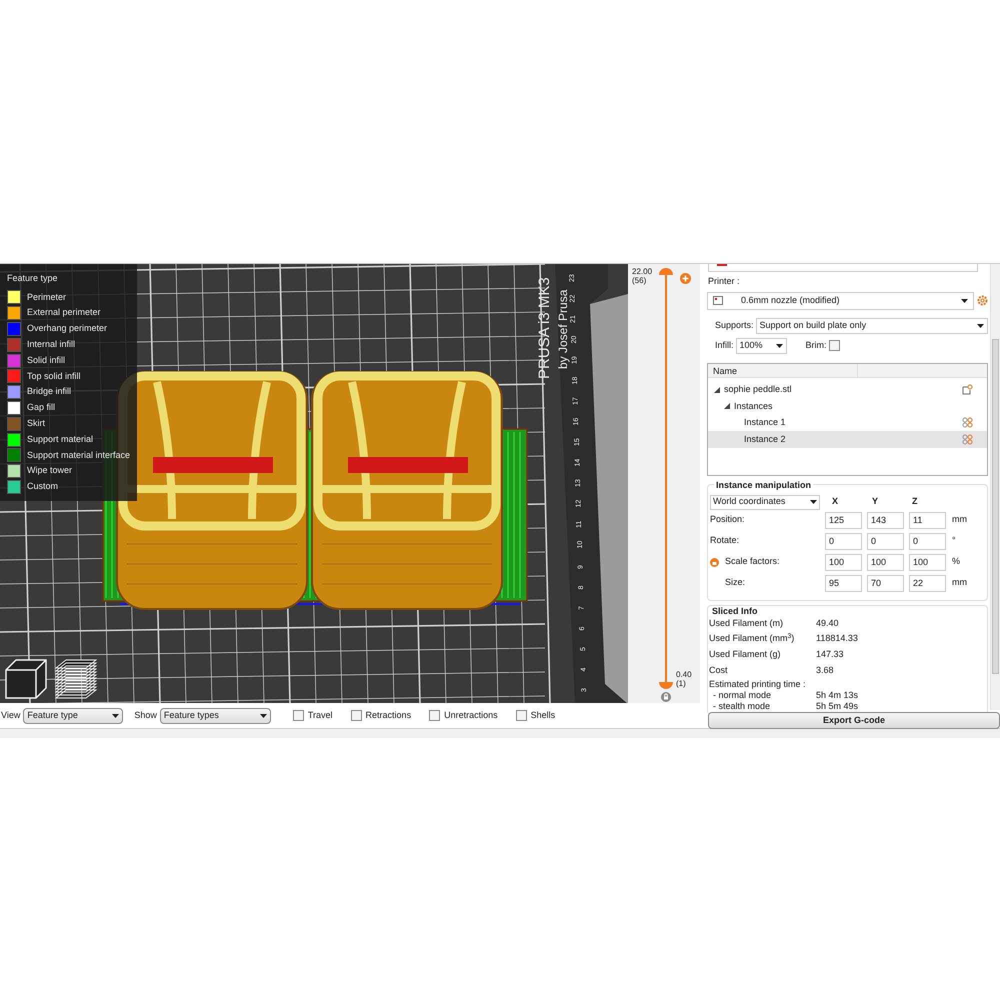 The width and height of the screenshot is (1000, 1000). Describe the element at coordinates (834, 345) in the screenshot. I see `brim-checkbox` at that location.